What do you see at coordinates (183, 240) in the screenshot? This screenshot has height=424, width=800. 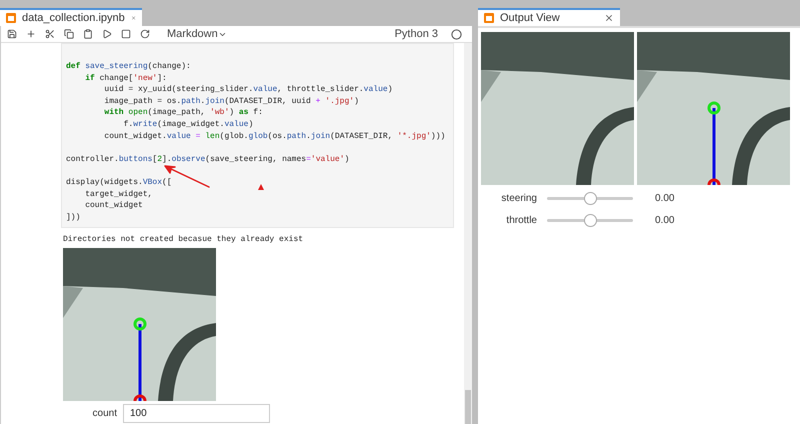 I see `output-message: Directories not created becasue they already exist` at bounding box center [183, 240].